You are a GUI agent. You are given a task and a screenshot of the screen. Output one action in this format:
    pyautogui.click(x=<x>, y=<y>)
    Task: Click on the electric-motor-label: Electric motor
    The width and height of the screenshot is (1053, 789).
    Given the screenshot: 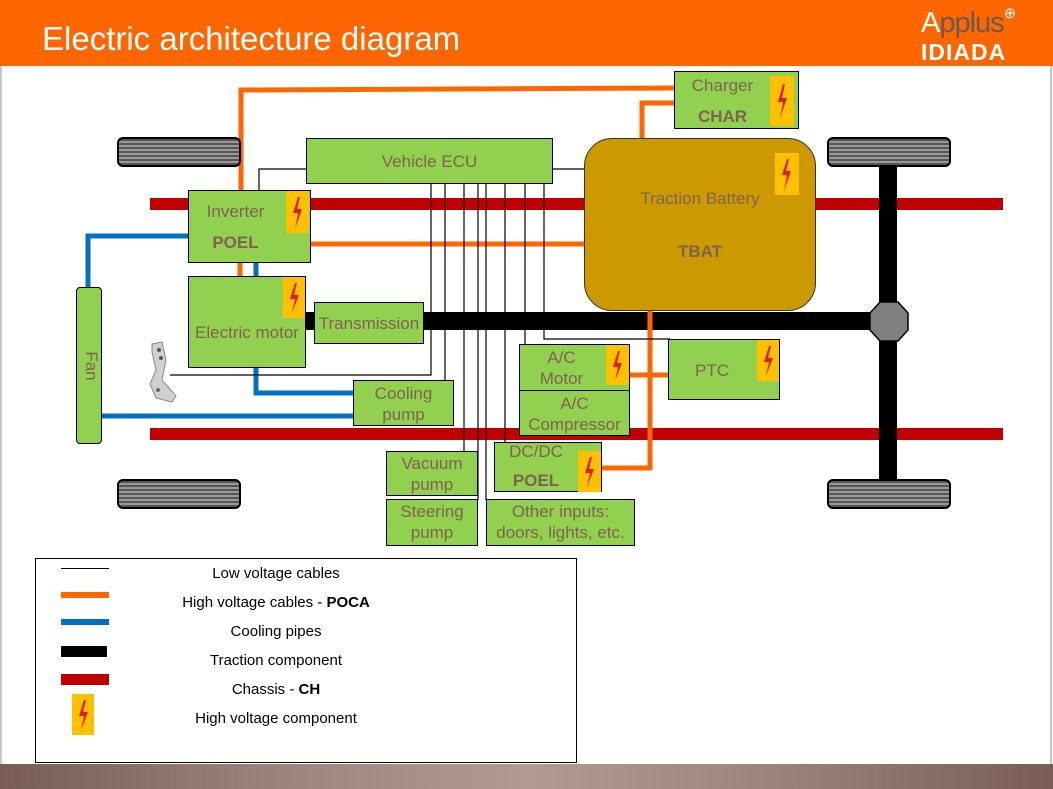 What is the action you would take?
    pyautogui.click(x=247, y=332)
    